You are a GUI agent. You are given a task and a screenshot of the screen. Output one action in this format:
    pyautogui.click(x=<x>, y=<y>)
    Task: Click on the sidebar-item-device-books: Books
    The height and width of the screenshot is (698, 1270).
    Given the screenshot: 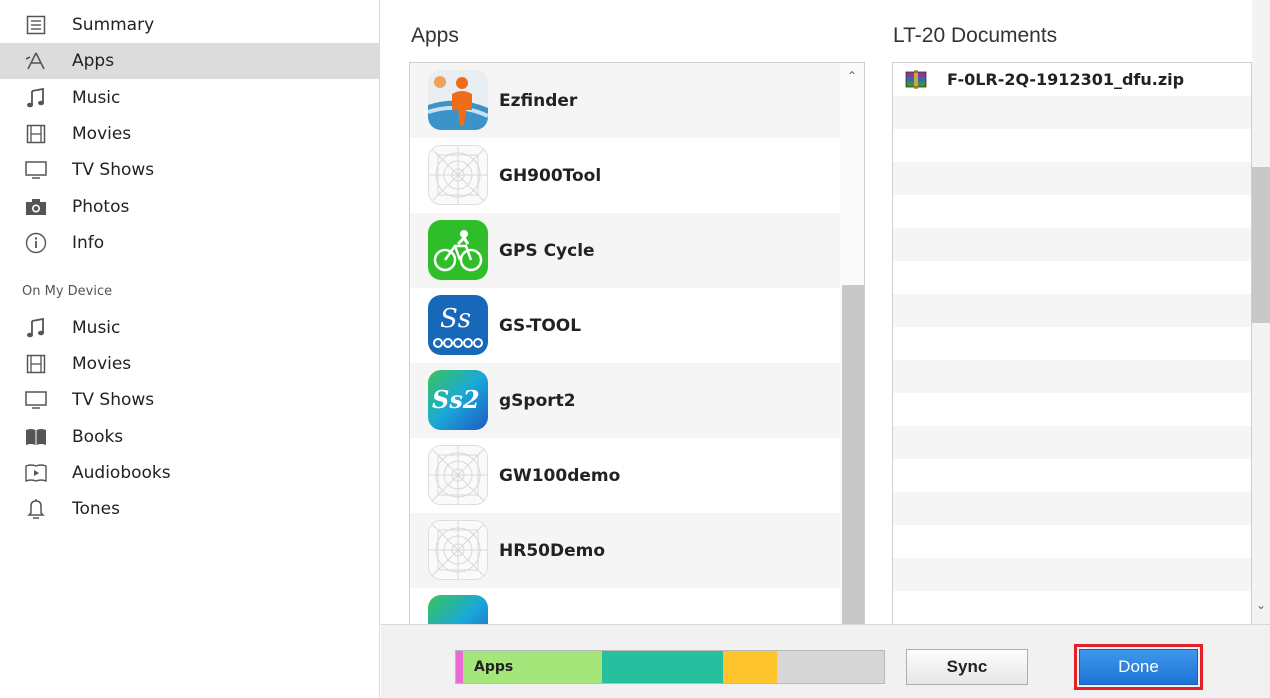 What is the action you would take?
    pyautogui.click(x=190, y=437)
    